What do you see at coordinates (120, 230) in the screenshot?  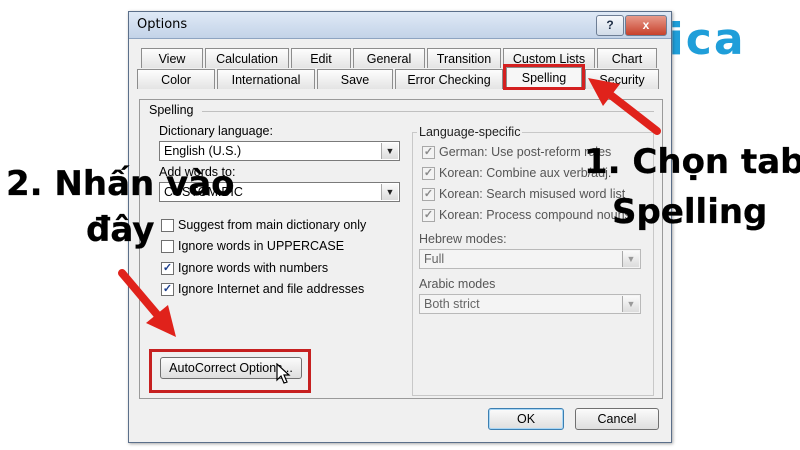 I see `step2-line2: đây` at bounding box center [120, 230].